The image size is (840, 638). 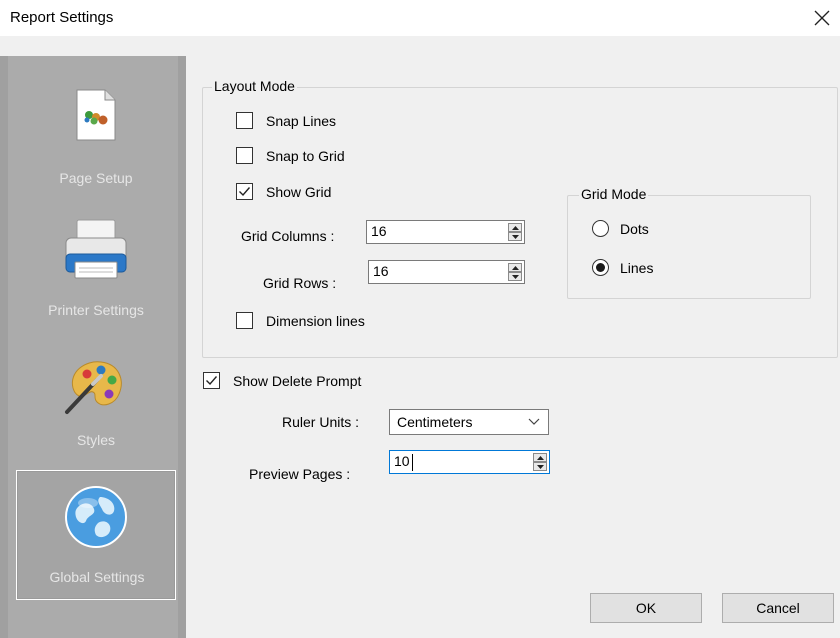 I want to click on dimension-lines-checkbox: Dimension lines, so click(x=300, y=320).